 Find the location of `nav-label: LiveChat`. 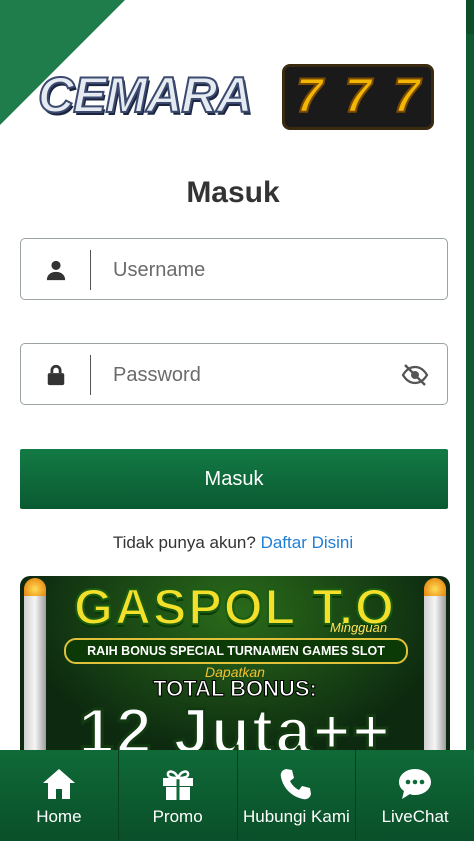

nav-label: LiveChat is located at coordinates (415, 816).